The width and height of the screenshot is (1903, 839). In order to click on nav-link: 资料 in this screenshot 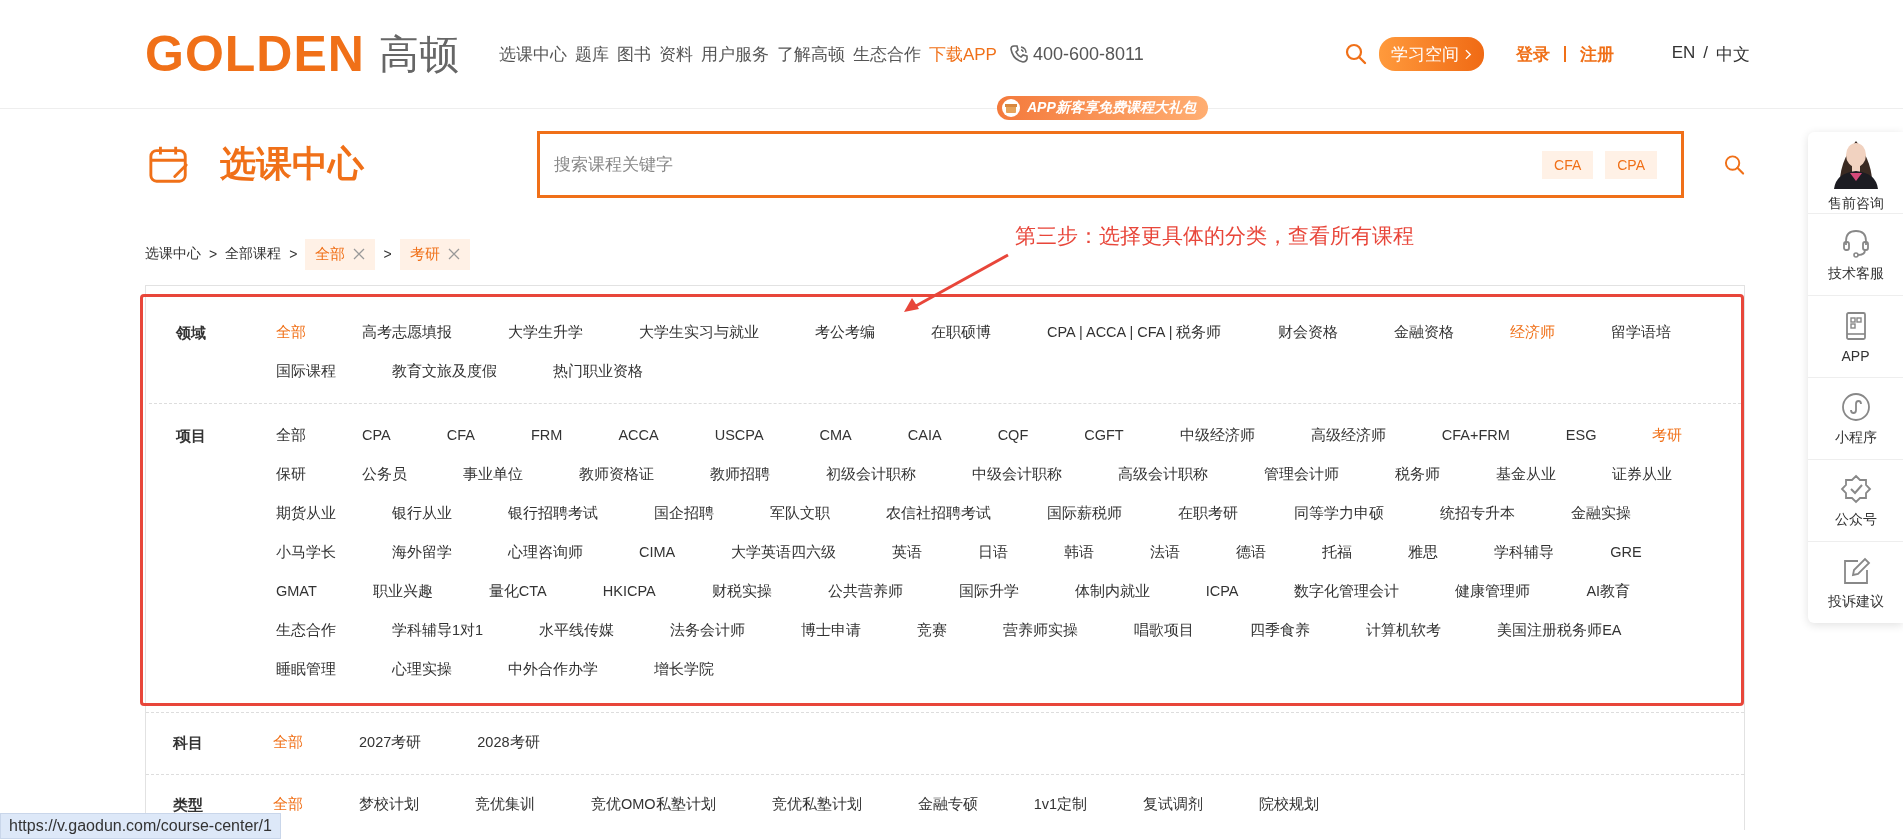, I will do `click(675, 54)`.